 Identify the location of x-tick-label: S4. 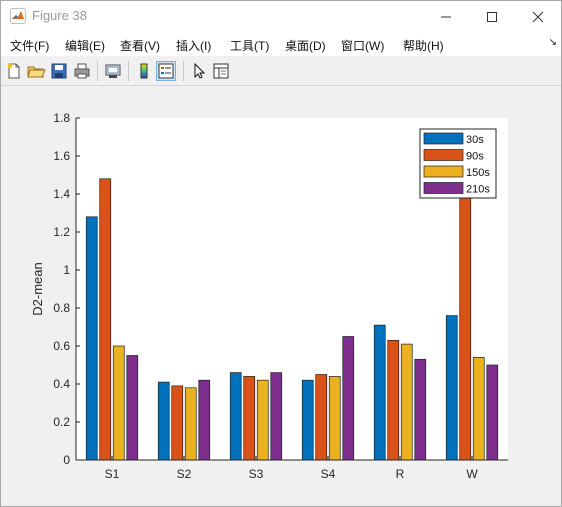
(328, 474).